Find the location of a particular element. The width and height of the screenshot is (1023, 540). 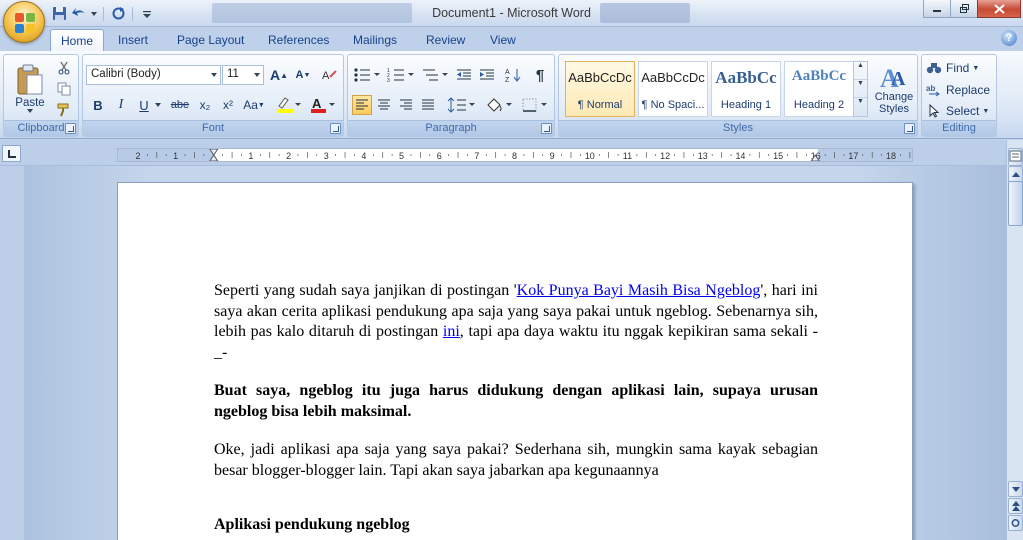

link-ini: ini is located at coordinates (451, 331).